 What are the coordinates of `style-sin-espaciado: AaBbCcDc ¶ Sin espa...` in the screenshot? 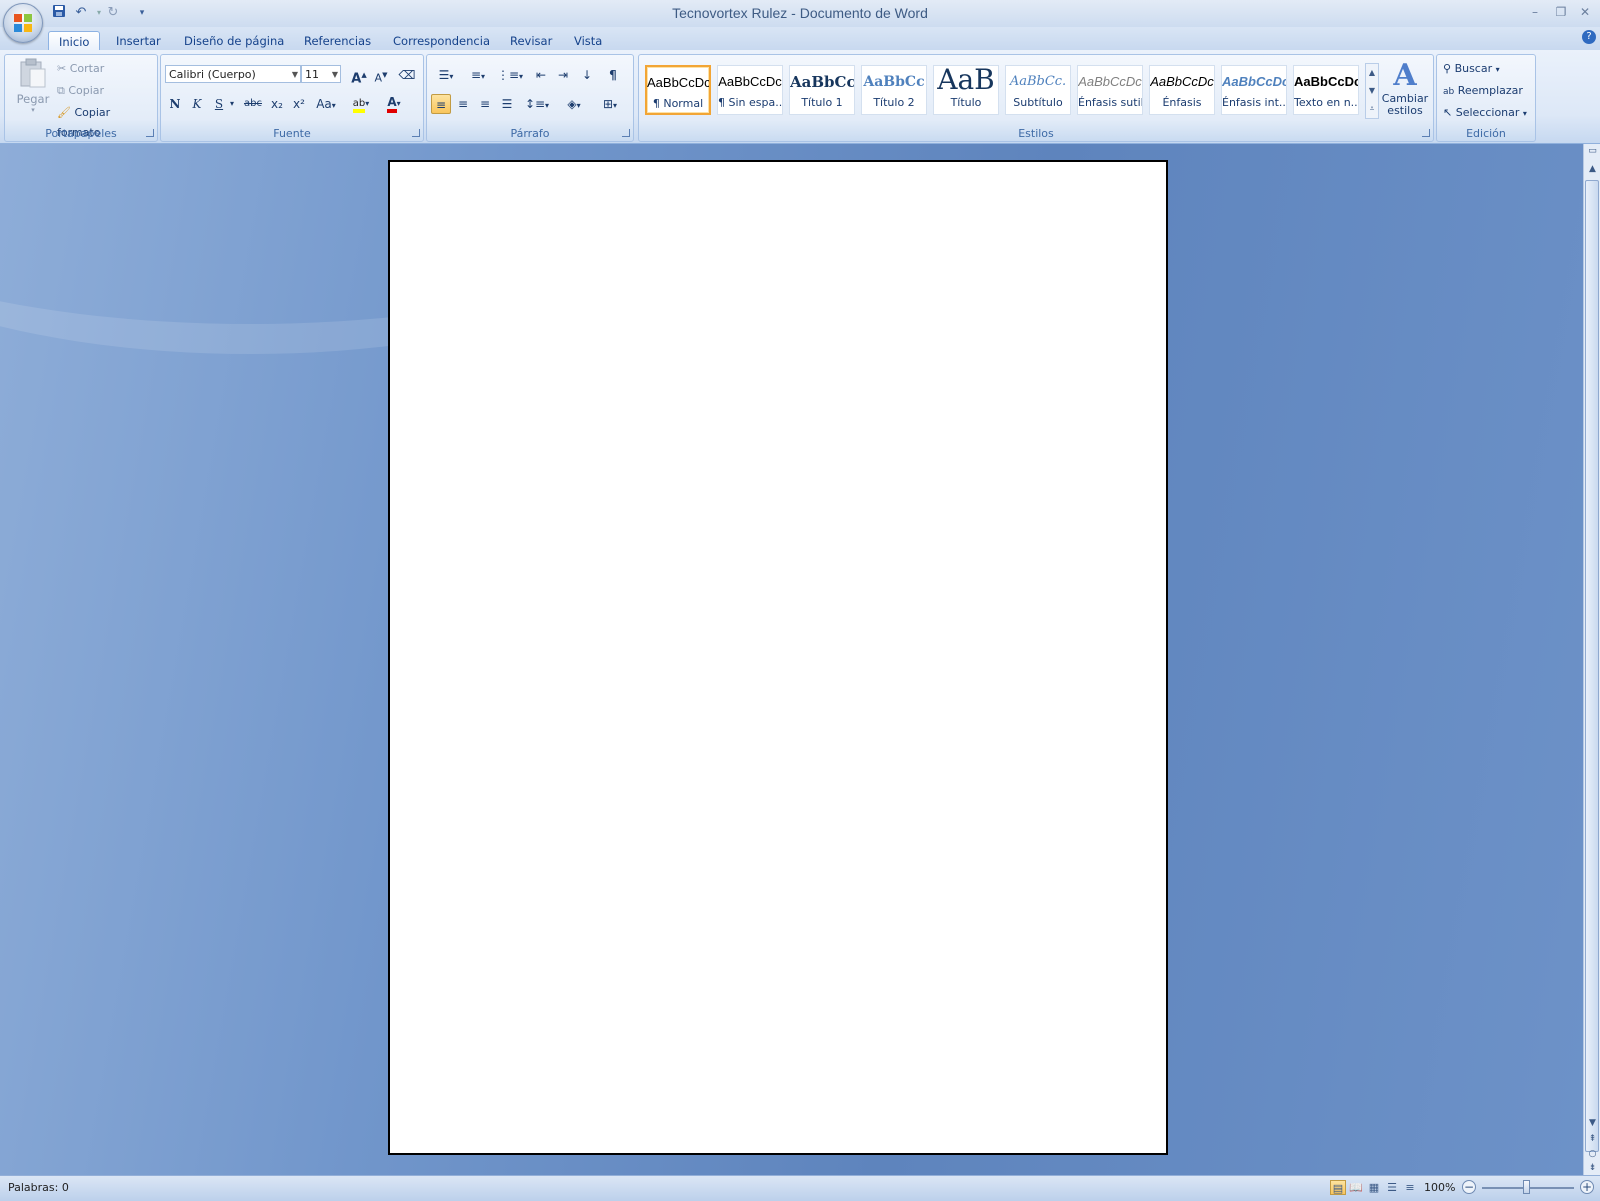 It's located at (750, 90).